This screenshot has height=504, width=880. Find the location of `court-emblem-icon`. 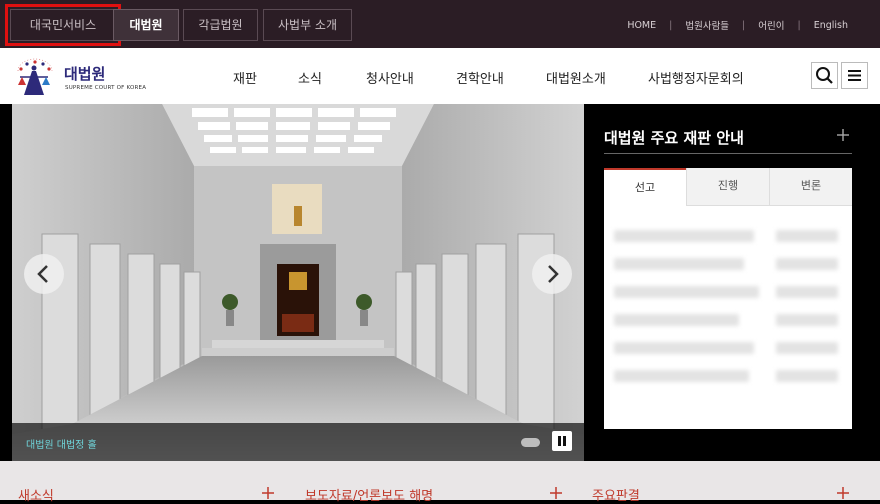

court-emblem-icon is located at coordinates (35, 76).